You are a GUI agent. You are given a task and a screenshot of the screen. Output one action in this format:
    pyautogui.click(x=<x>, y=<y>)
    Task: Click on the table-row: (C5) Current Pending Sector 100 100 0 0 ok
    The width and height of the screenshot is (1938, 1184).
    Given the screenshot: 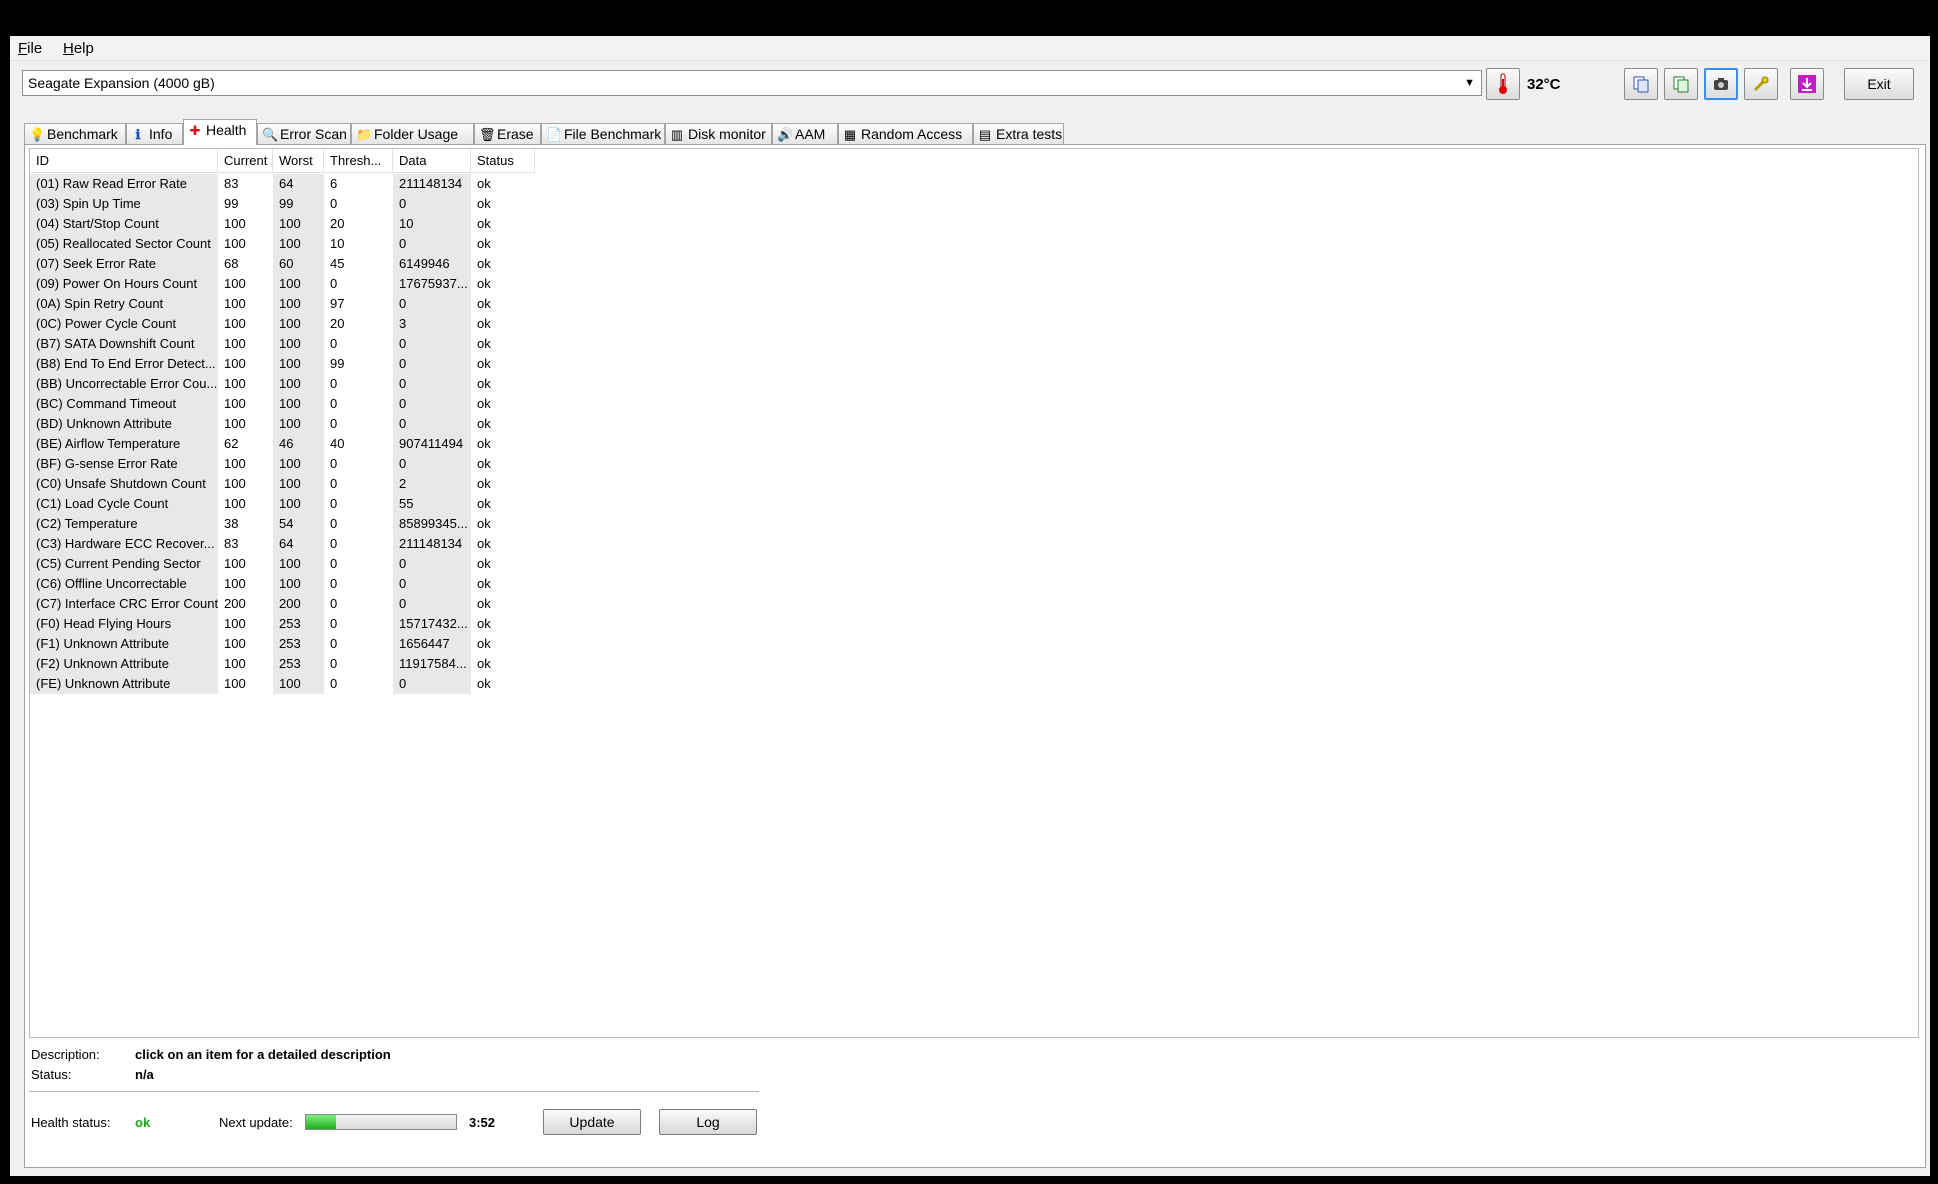 What is the action you would take?
    pyautogui.click(x=310, y=564)
    